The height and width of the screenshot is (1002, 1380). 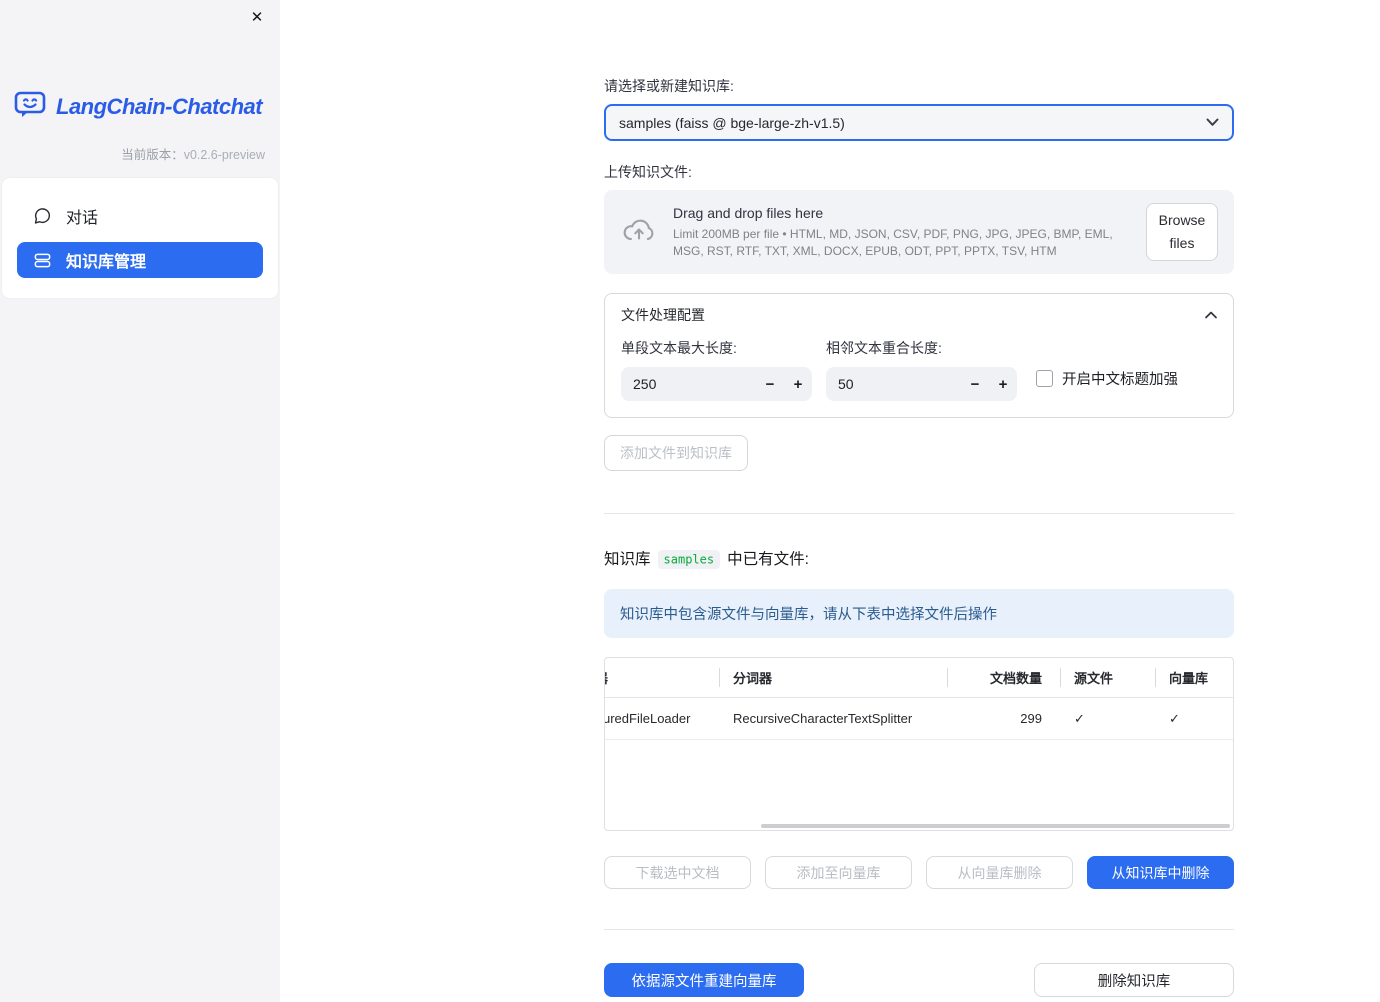 I want to click on overlap-size-input: 50 − +, so click(x=921, y=384).